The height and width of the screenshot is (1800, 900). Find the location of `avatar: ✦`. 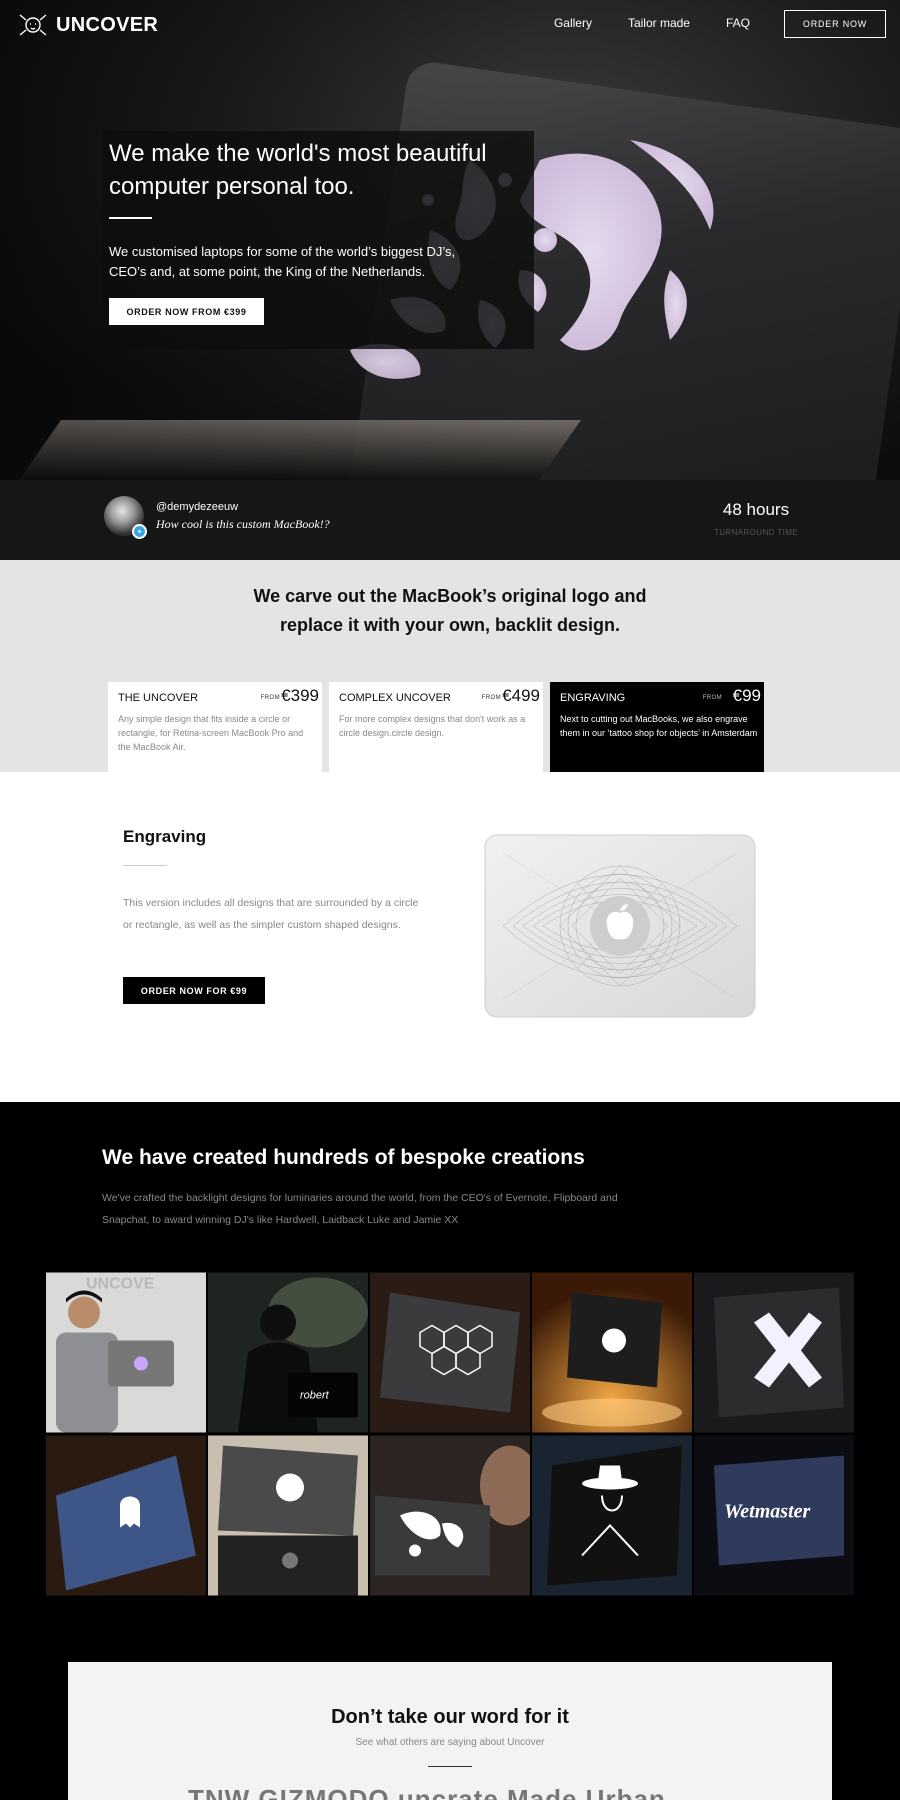

avatar: ✦ is located at coordinates (125, 517).